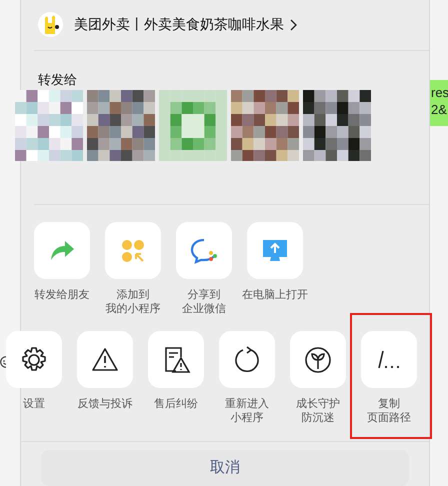  I want to click on action-label: 反馈与投诉, so click(105, 404).